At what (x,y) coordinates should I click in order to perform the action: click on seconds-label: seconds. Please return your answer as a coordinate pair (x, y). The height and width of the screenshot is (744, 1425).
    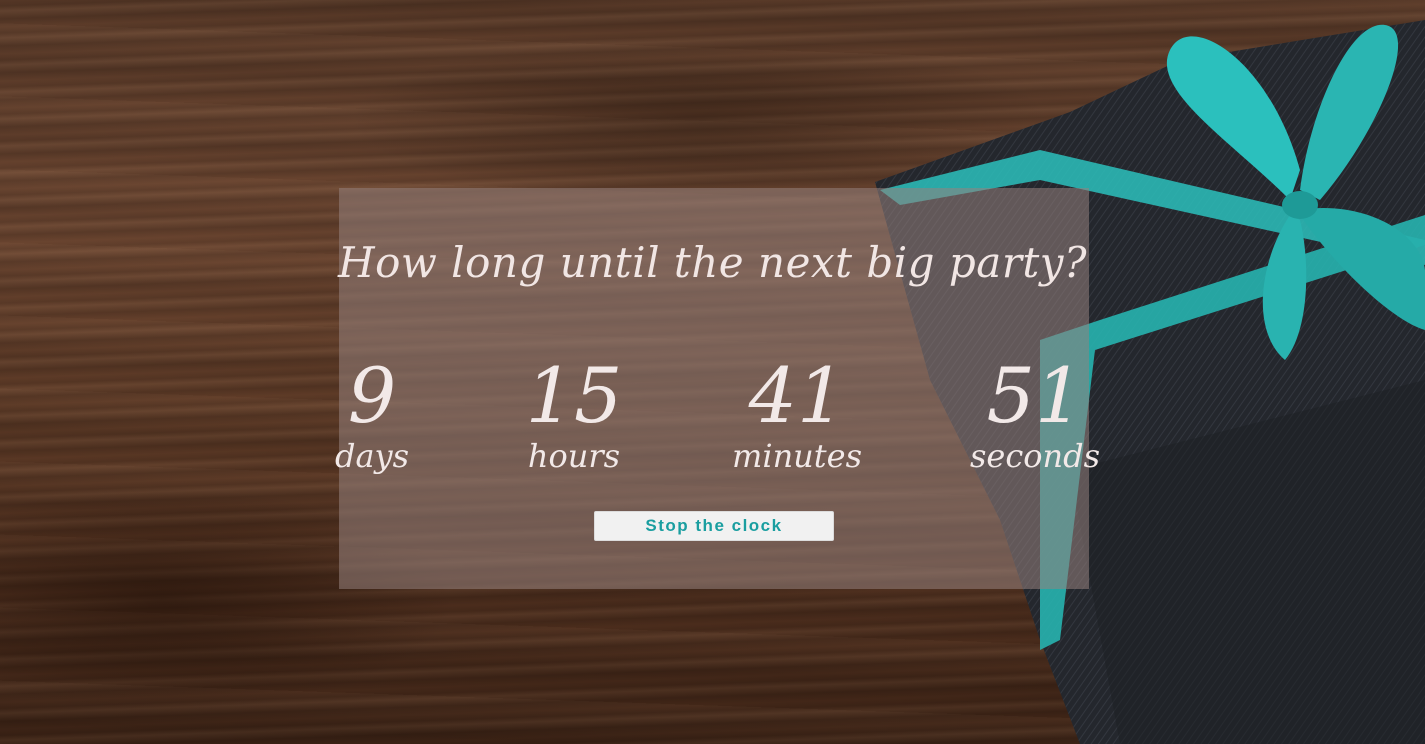
    Looking at the image, I should click on (1035, 456).